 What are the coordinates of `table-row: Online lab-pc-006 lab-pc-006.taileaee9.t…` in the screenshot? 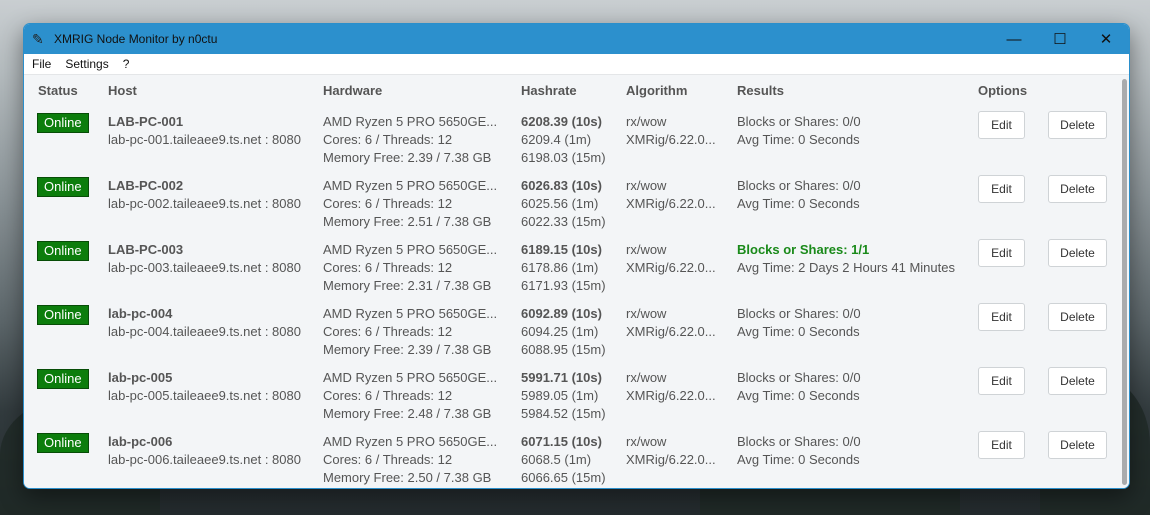 It's located at (569, 458).